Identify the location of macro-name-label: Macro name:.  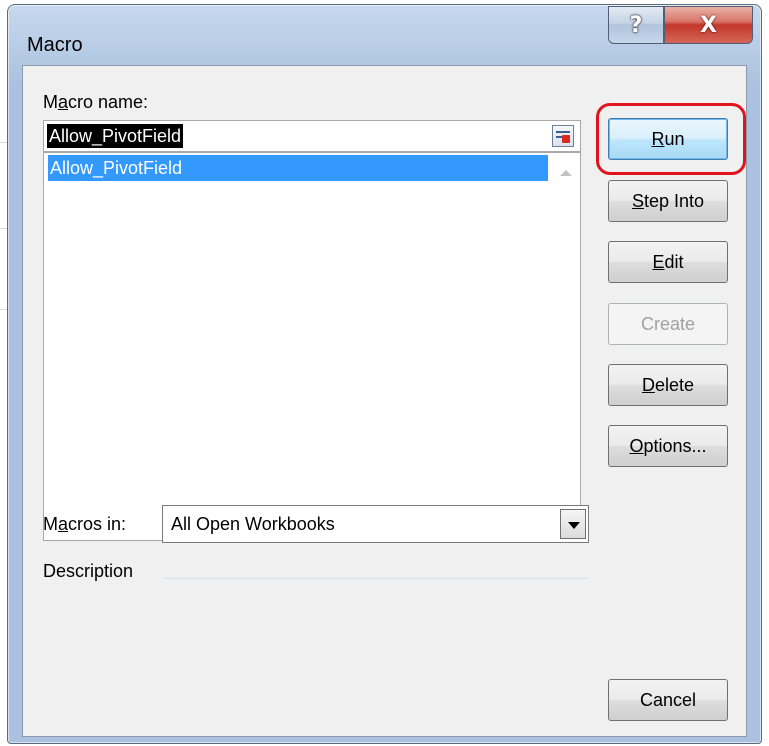
(96, 102).